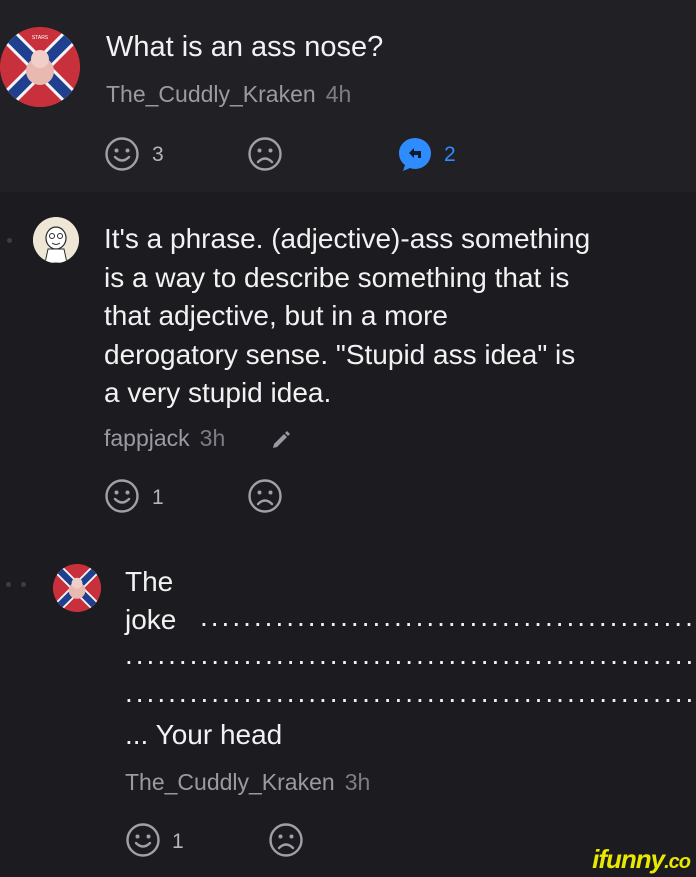 The image size is (696, 877). What do you see at coordinates (245, 47) in the screenshot?
I see `post-title: What is an ass nose?` at bounding box center [245, 47].